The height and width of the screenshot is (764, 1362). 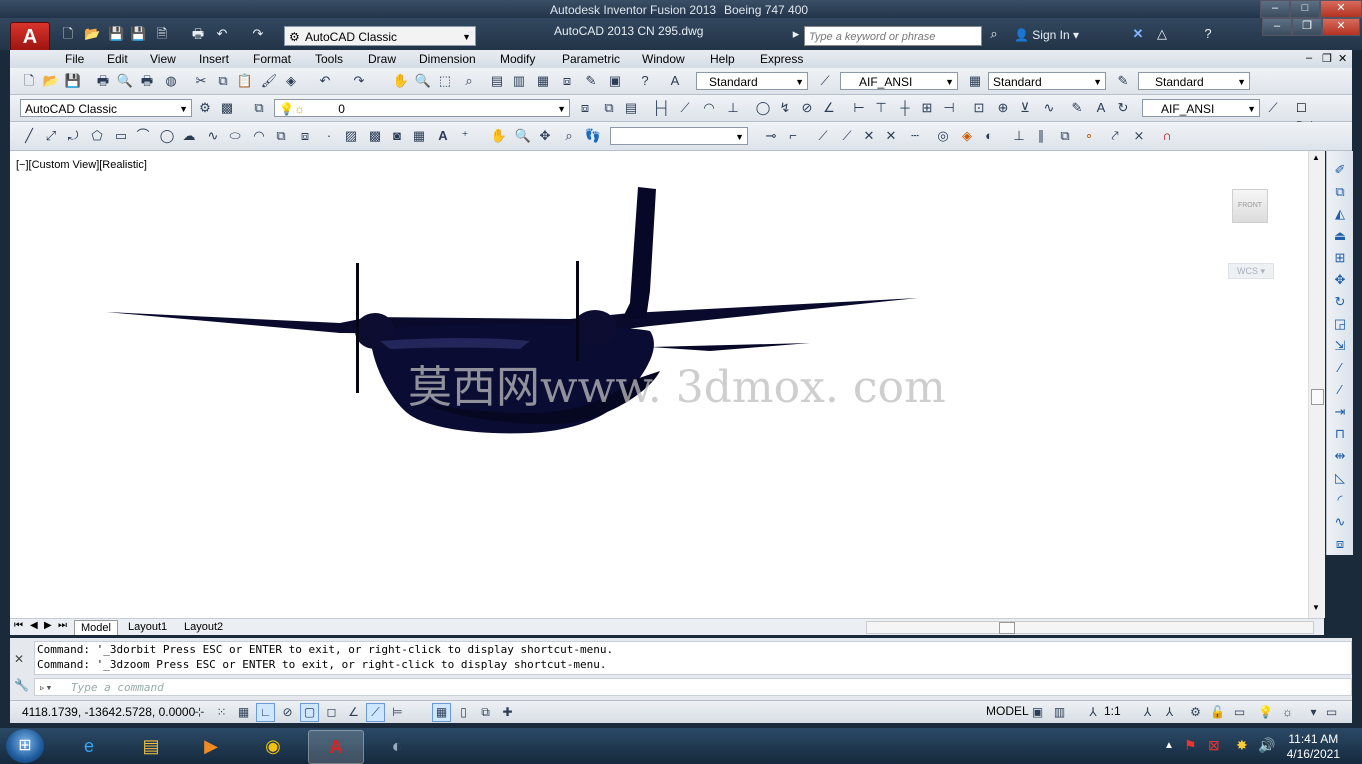 What do you see at coordinates (96, 627) in the screenshot?
I see `tab-model: Model` at bounding box center [96, 627].